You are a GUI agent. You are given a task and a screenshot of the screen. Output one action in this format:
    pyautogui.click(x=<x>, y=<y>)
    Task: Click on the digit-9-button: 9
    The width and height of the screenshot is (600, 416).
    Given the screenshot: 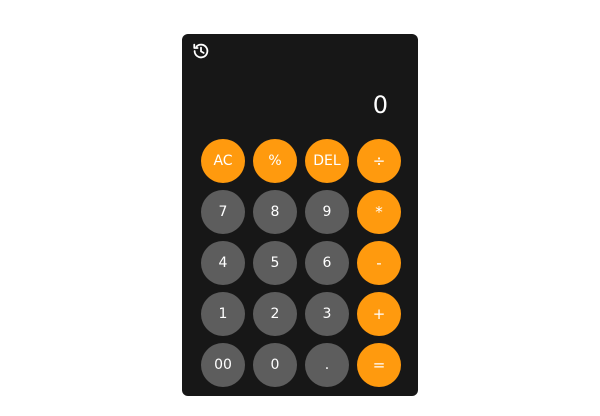 What is the action you would take?
    pyautogui.click(x=327, y=212)
    